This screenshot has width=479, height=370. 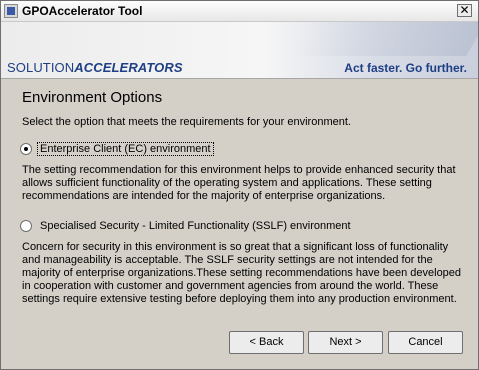 What do you see at coordinates (11, 11) in the screenshot?
I see `app-icon` at bounding box center [11, 11].